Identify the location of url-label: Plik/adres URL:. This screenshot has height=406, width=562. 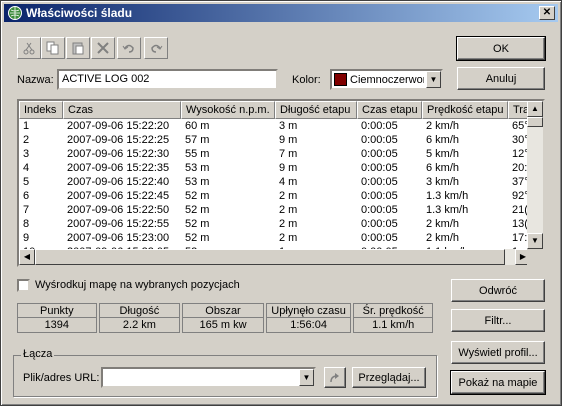
(61, 378).